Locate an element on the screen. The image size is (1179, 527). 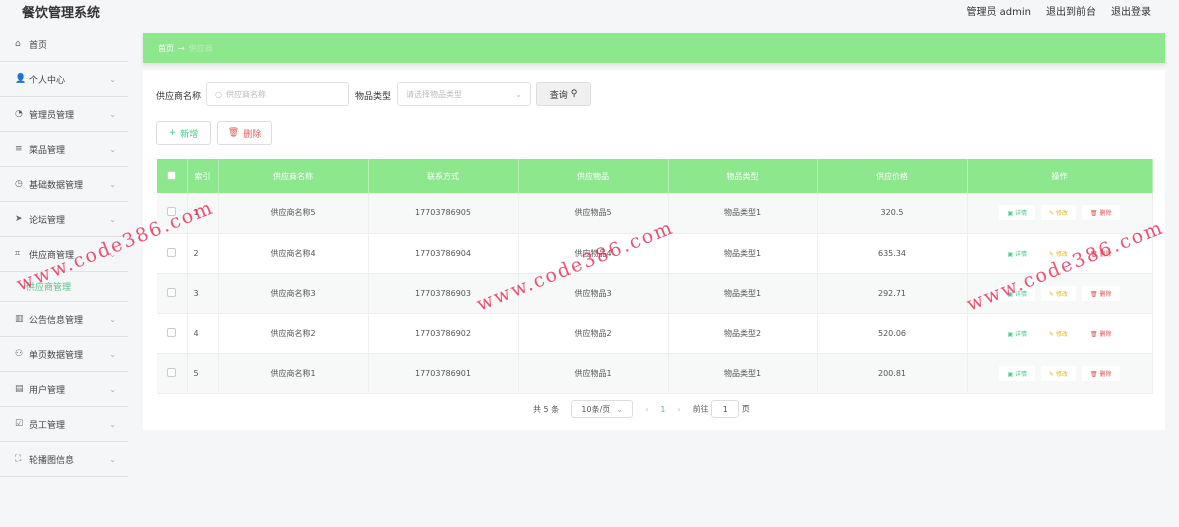
sidebar-item: ➤ 论坛管理 ⌄ is located at coordinates (64, 219).